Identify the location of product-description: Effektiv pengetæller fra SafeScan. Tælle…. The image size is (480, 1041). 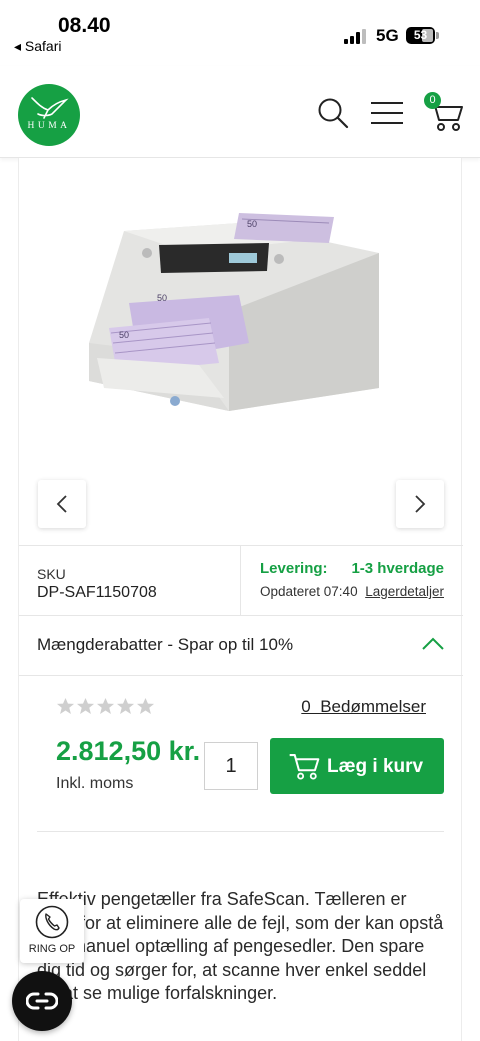
(240, 946).